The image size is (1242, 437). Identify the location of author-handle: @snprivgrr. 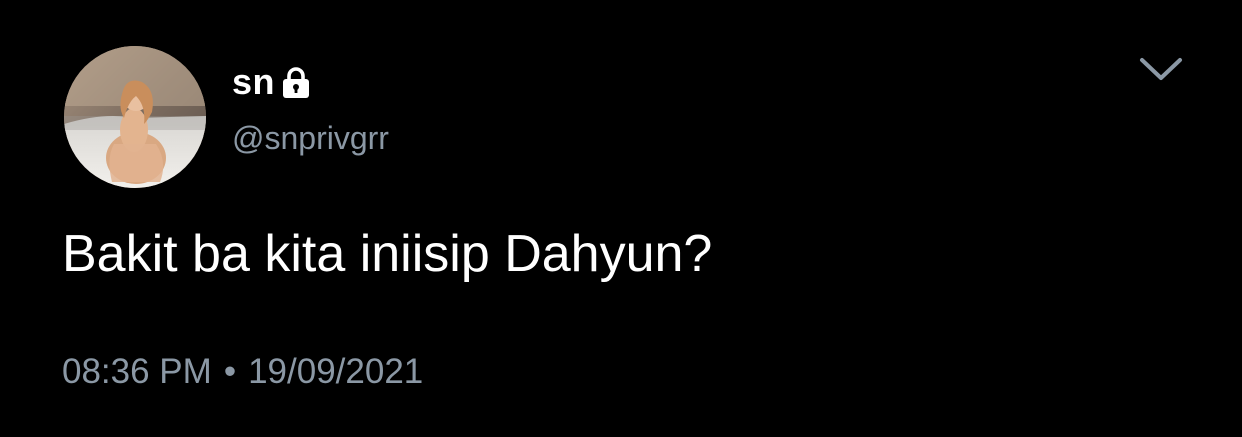
(310, 138).